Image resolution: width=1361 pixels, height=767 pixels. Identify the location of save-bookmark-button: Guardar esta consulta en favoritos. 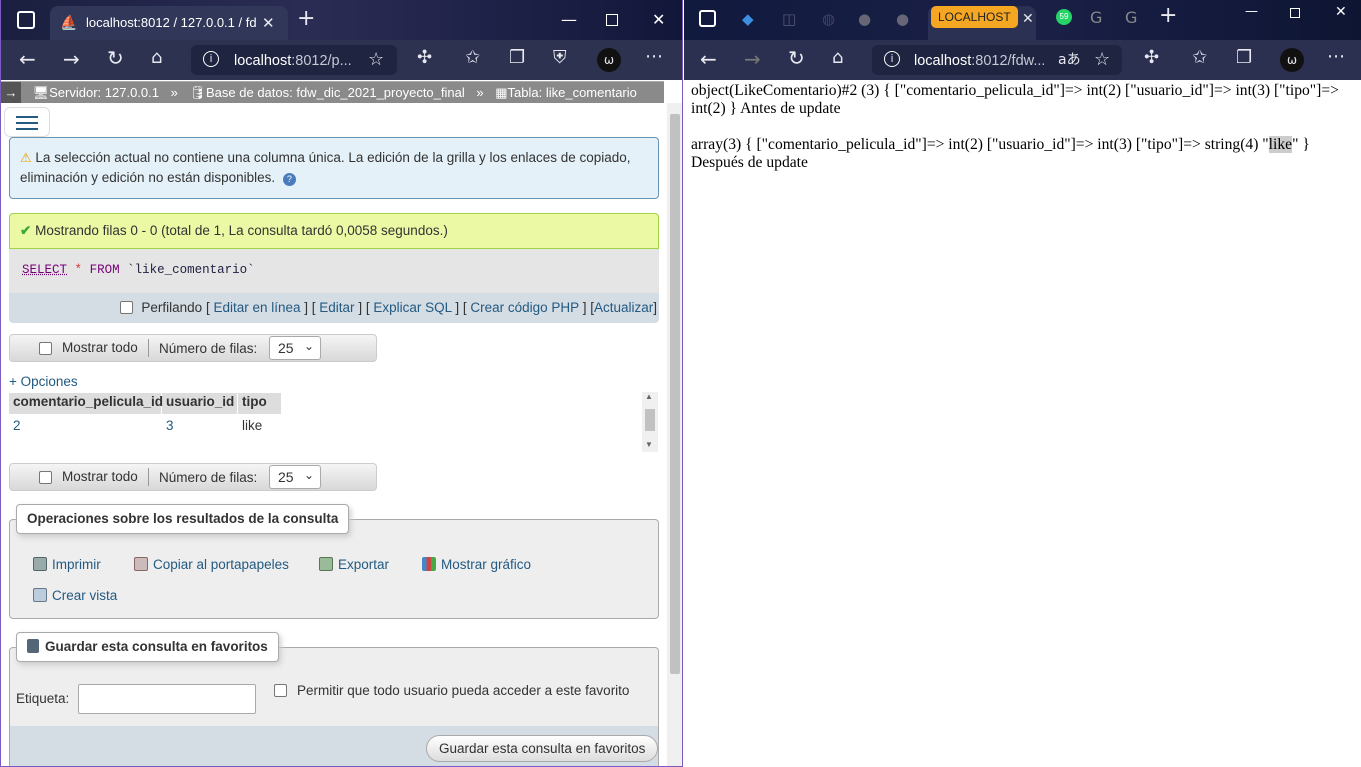
(542, 748).